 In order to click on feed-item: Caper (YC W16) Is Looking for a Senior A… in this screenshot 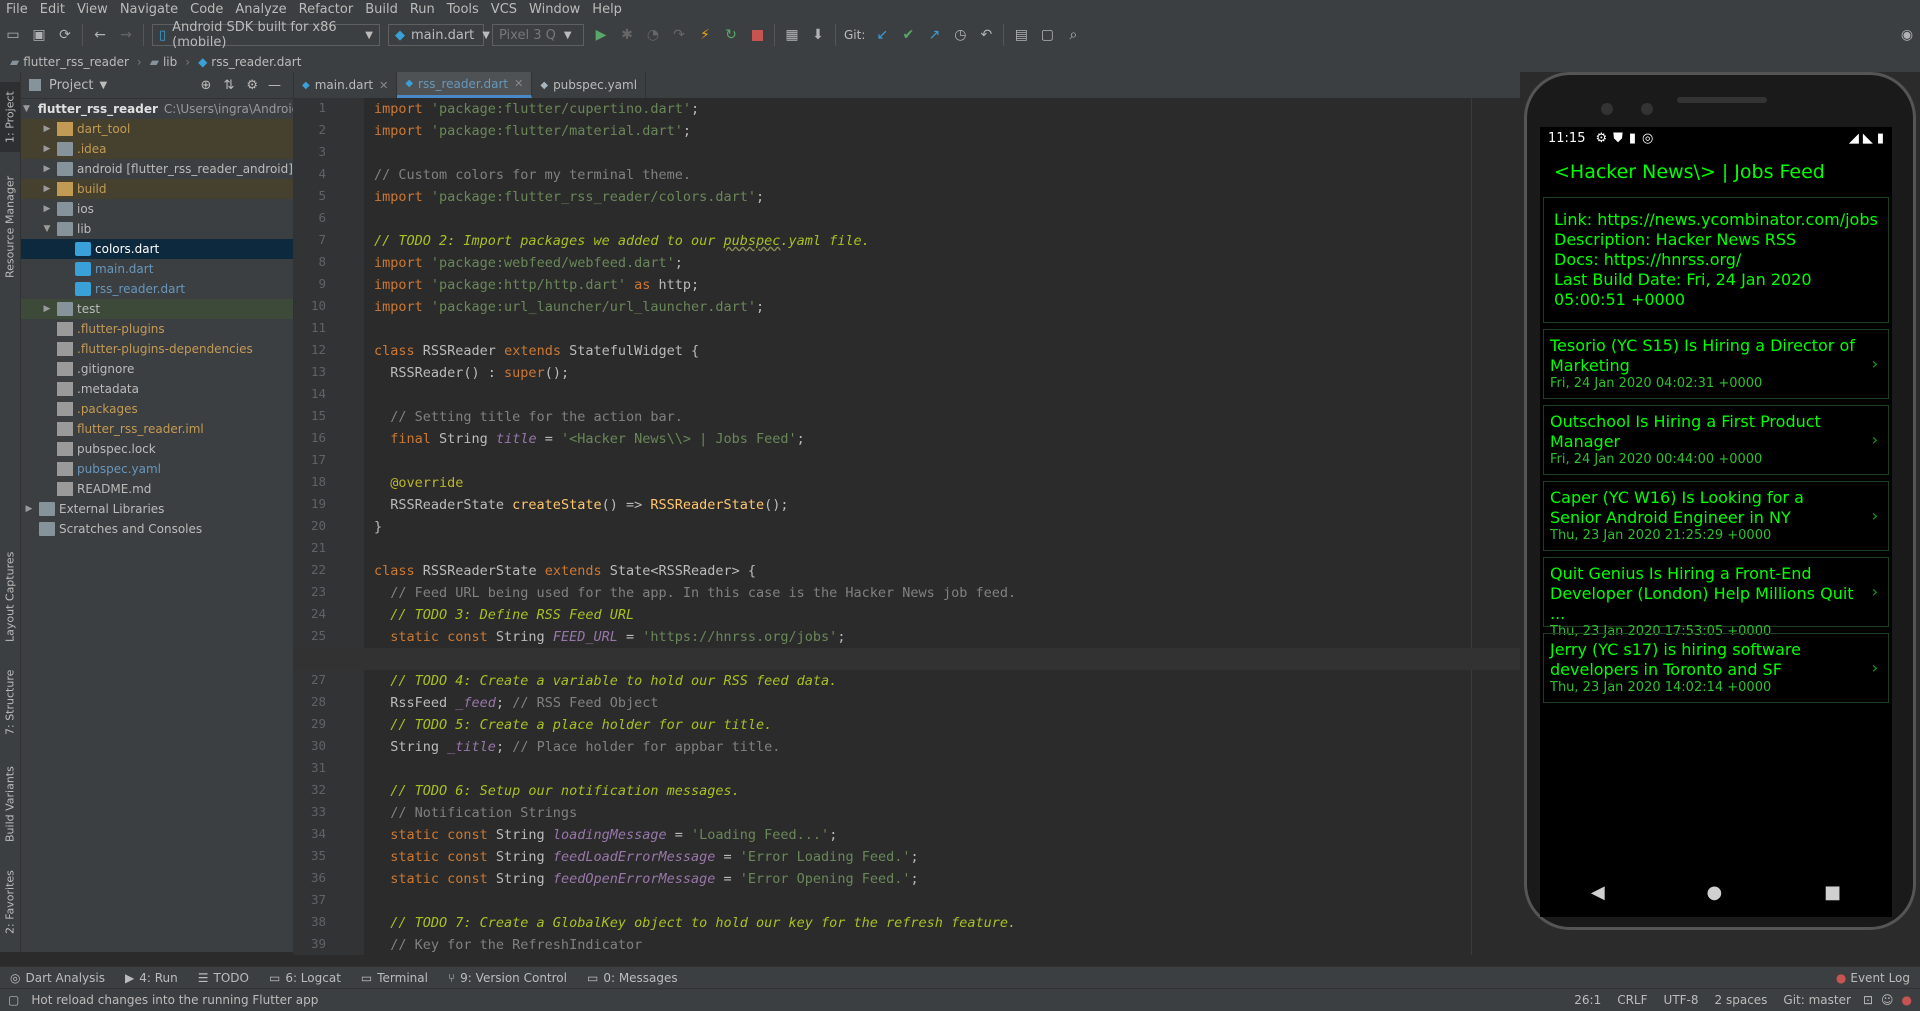, I will do `click(1716, 516)`.